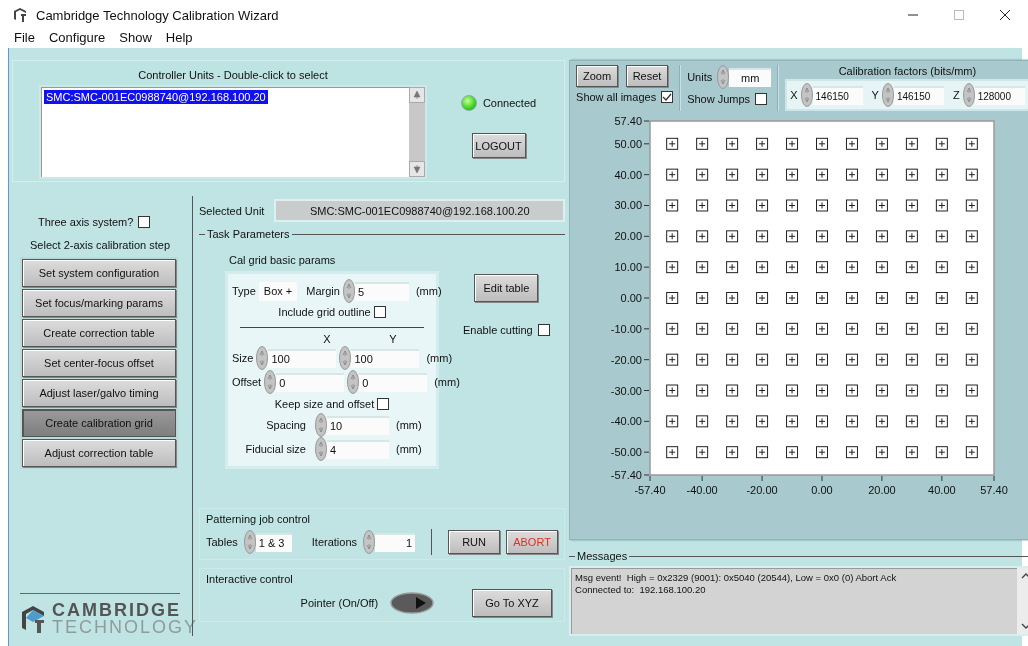 This screenshot has height=646, width=1028. Describe the element at coordinates (273, 542) in the screenshot. I see `number-field: 1 & 3` at that location.